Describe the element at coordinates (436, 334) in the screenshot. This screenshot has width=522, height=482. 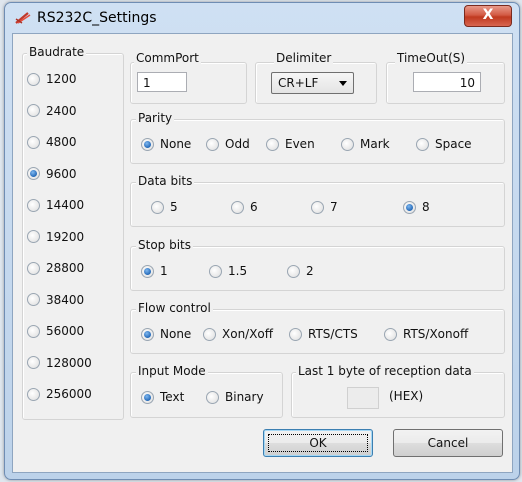
I see `radio-label: RTS/Xonoff` at that location.